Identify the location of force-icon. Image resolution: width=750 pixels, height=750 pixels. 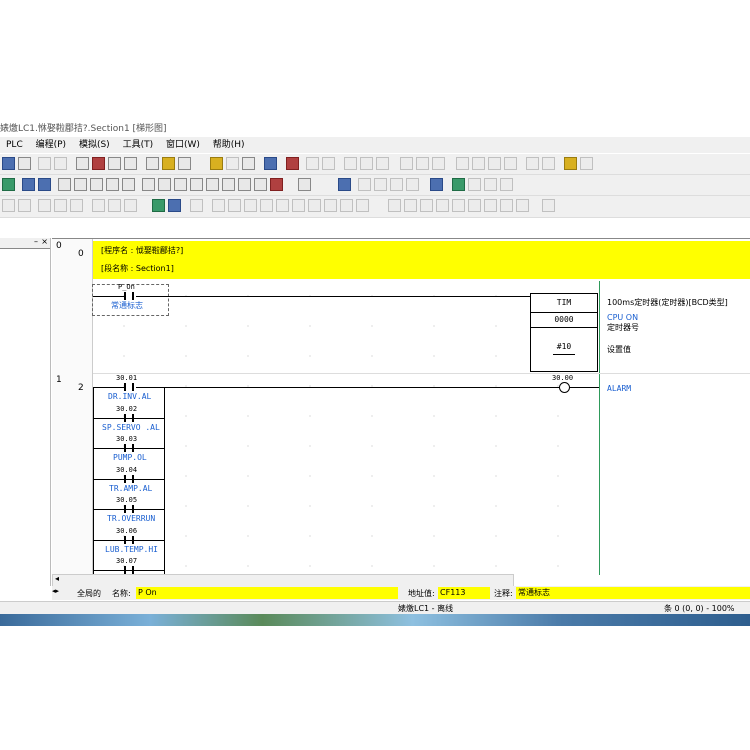
(312, 163).